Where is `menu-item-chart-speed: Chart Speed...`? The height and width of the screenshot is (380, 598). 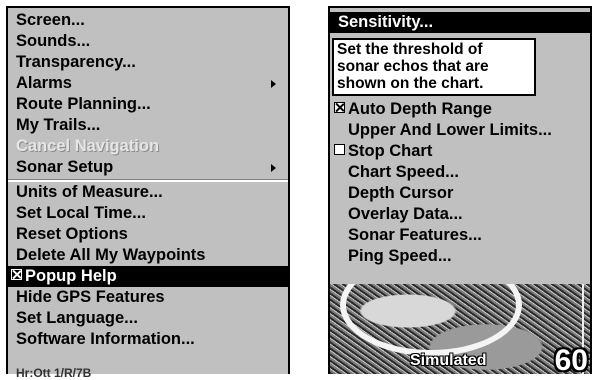
menu-item-chart-speed: Chart Speed... is located at coordinates (460, 172).